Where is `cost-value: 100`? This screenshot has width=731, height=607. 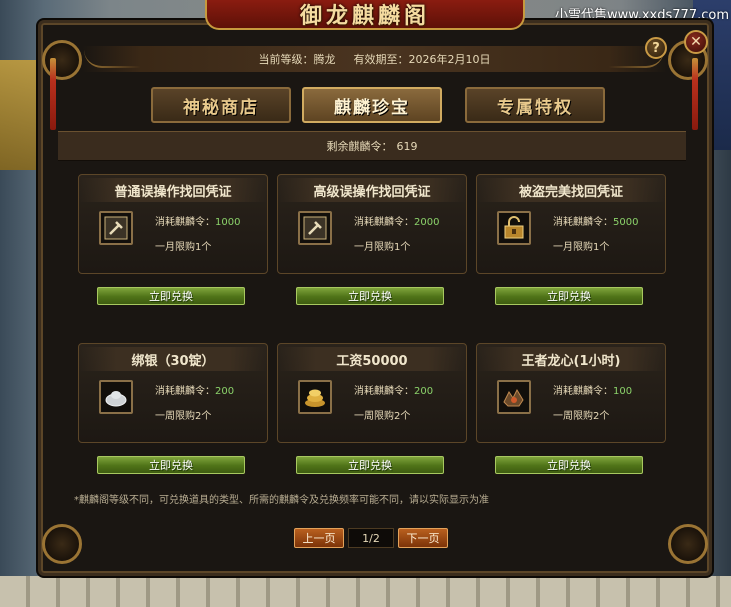 cost-value: 100 is located at coordinates (623, 391).